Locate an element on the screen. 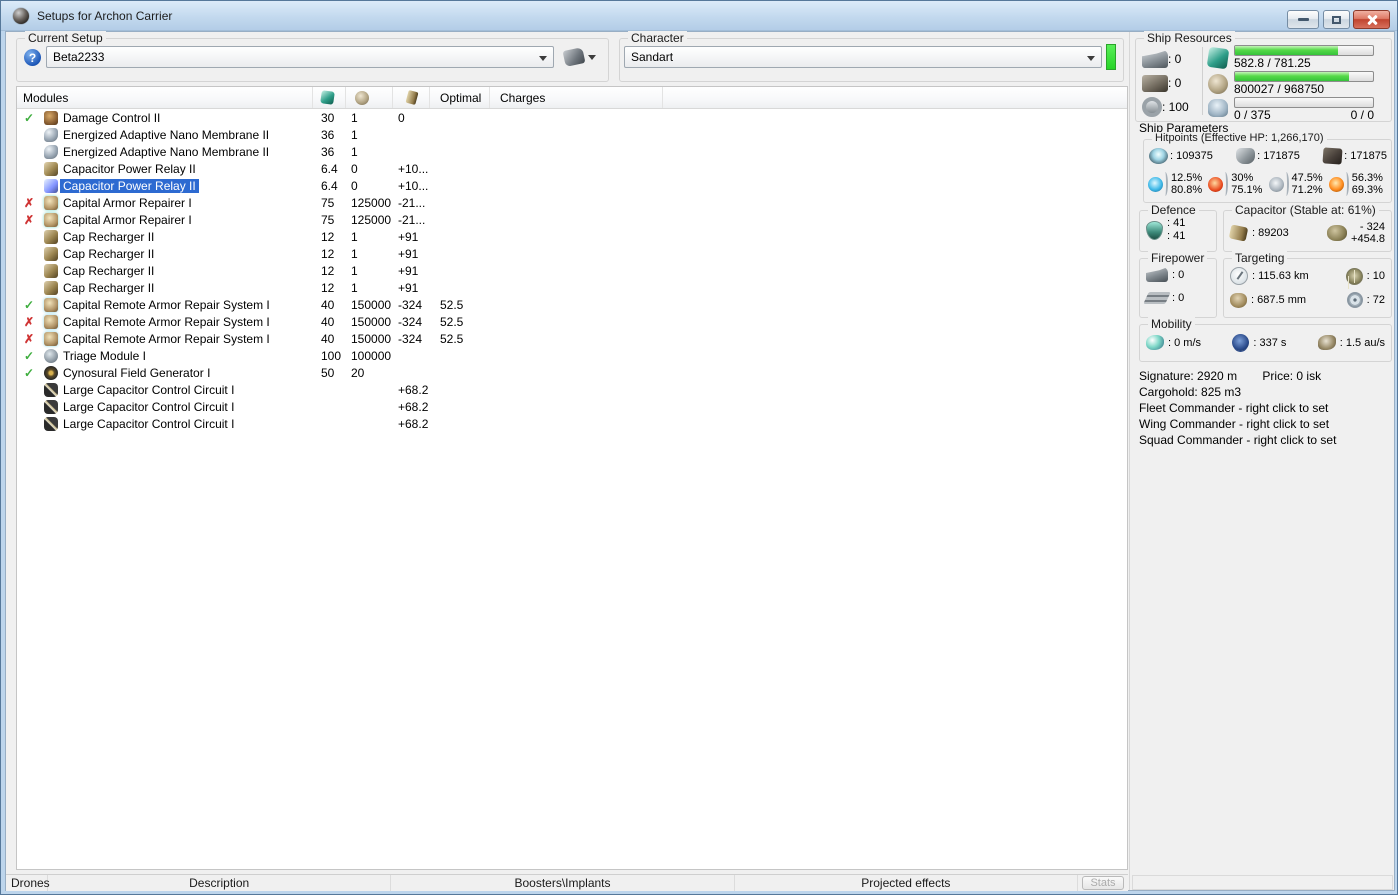 The height and width of the screenshot is (895, 1398). minimize-button is located at coordinates (1303, 19).